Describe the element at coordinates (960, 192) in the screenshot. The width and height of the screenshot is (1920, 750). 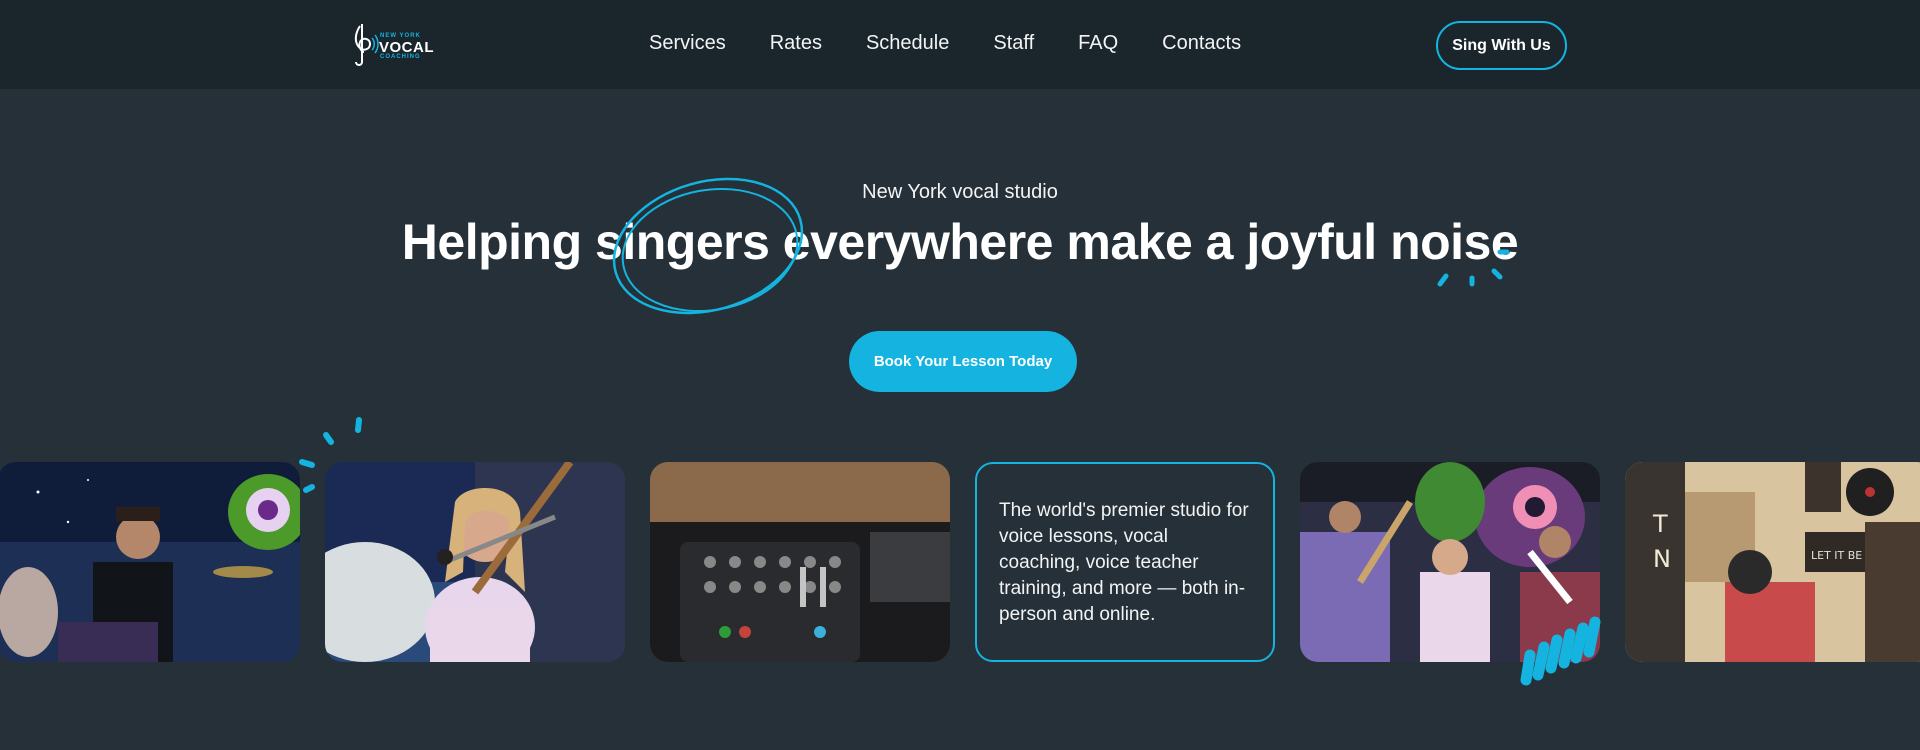
I see `hero-eyebrow: New York vocal studio` at that location.